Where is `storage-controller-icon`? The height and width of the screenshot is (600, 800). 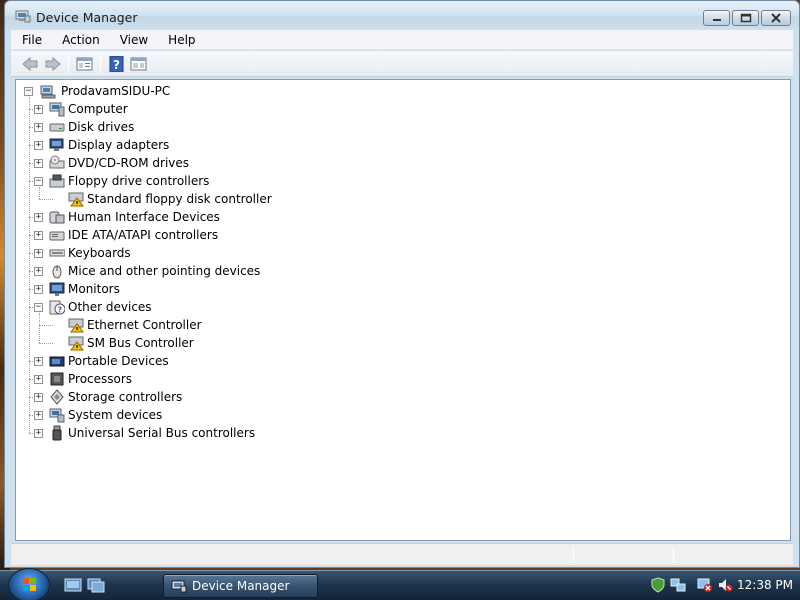
storage-controller-icon is located at coordinates (57, 397).